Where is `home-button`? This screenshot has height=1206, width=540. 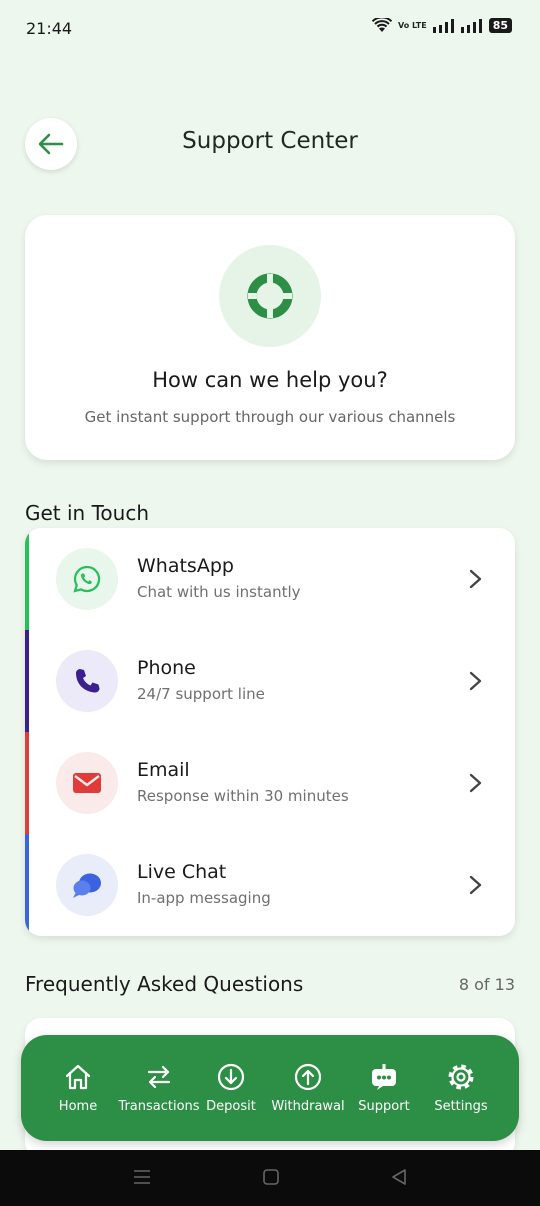 home-button is located at coordinates (271, 1179).